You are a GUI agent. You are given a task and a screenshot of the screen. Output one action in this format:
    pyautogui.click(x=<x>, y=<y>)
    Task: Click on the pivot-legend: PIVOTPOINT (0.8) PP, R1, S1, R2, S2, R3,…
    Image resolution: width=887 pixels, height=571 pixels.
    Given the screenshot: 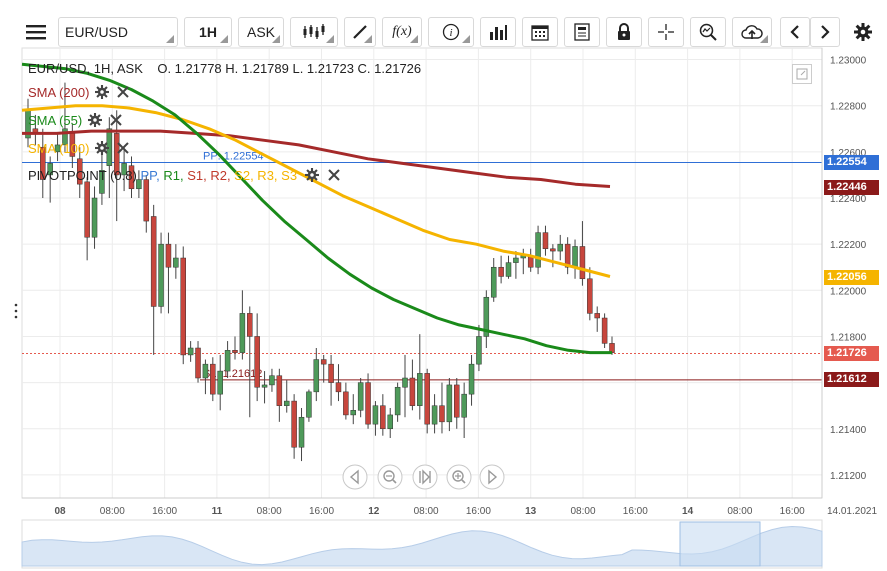 What is the action you would take?
    pyautogui.click(x=184, y=176)
    